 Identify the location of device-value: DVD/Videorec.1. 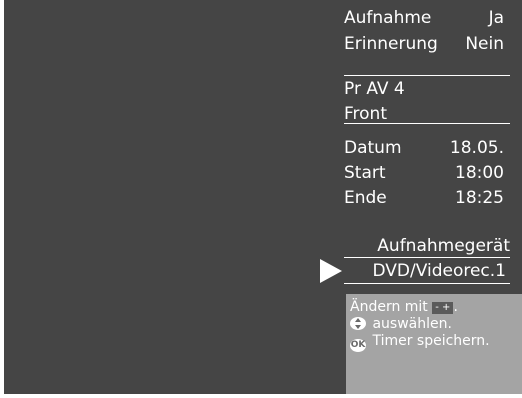
(425, 271).